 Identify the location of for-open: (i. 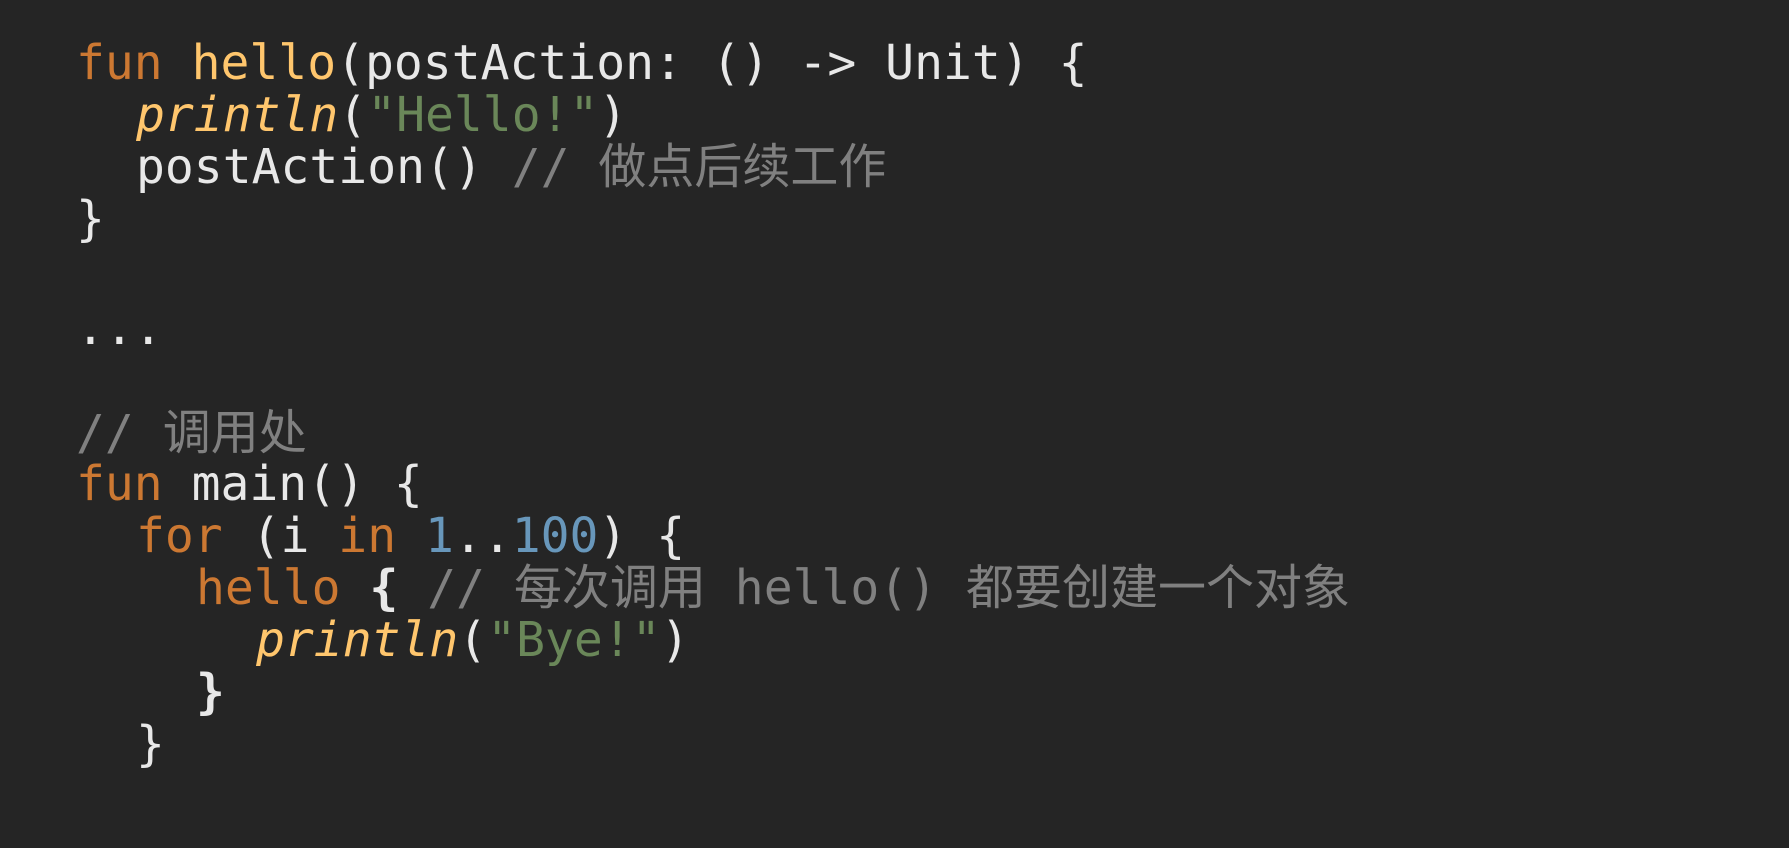
(280, 536).